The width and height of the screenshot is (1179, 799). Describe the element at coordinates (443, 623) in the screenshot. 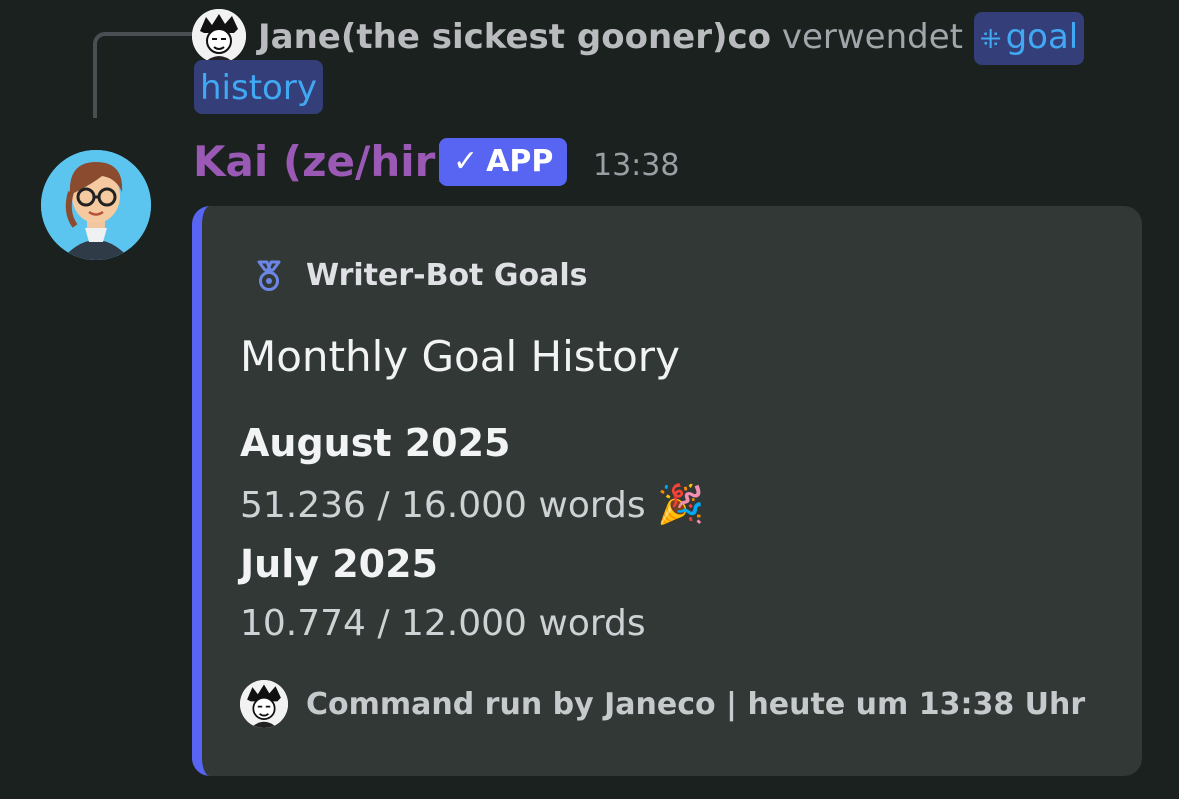

I see `field-value-july: 10.774 / 12.000 words` at that location.